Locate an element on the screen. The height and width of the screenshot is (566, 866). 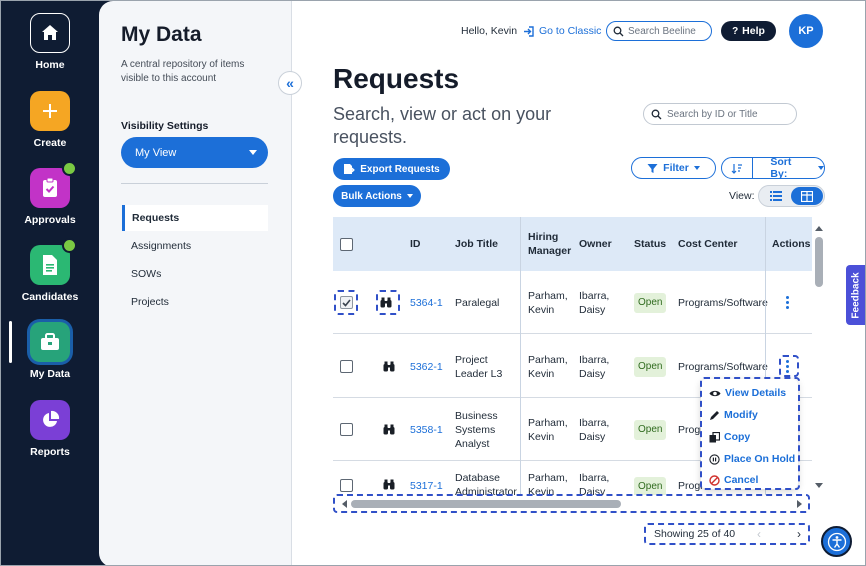
select-all-checkbox is located at coordinates (346, 244).